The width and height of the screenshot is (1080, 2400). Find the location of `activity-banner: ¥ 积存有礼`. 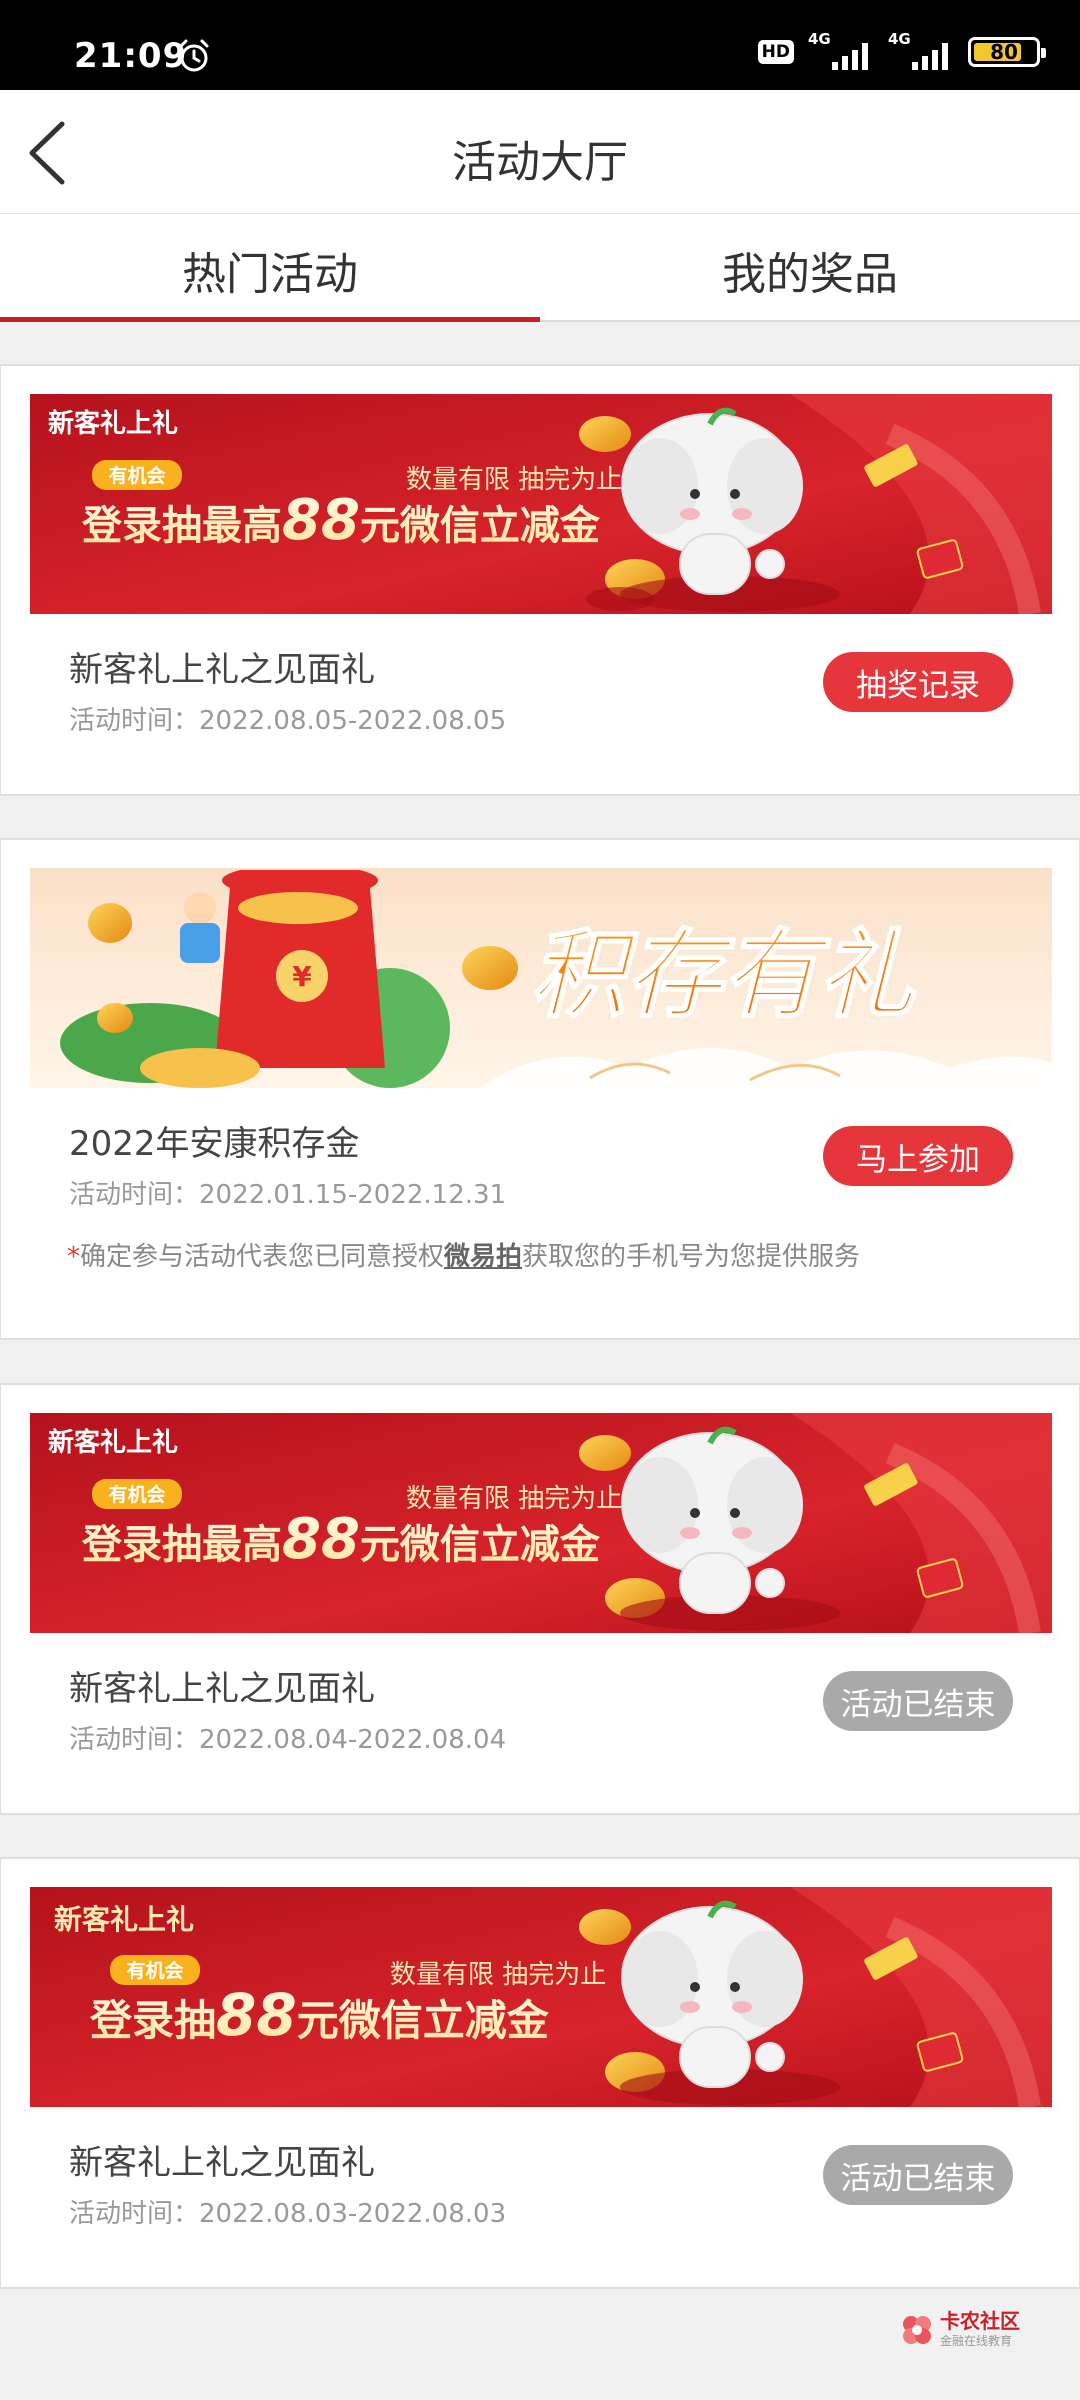

activity-banner: ¥ 积存有礼 is located at coordinates (541, 978).